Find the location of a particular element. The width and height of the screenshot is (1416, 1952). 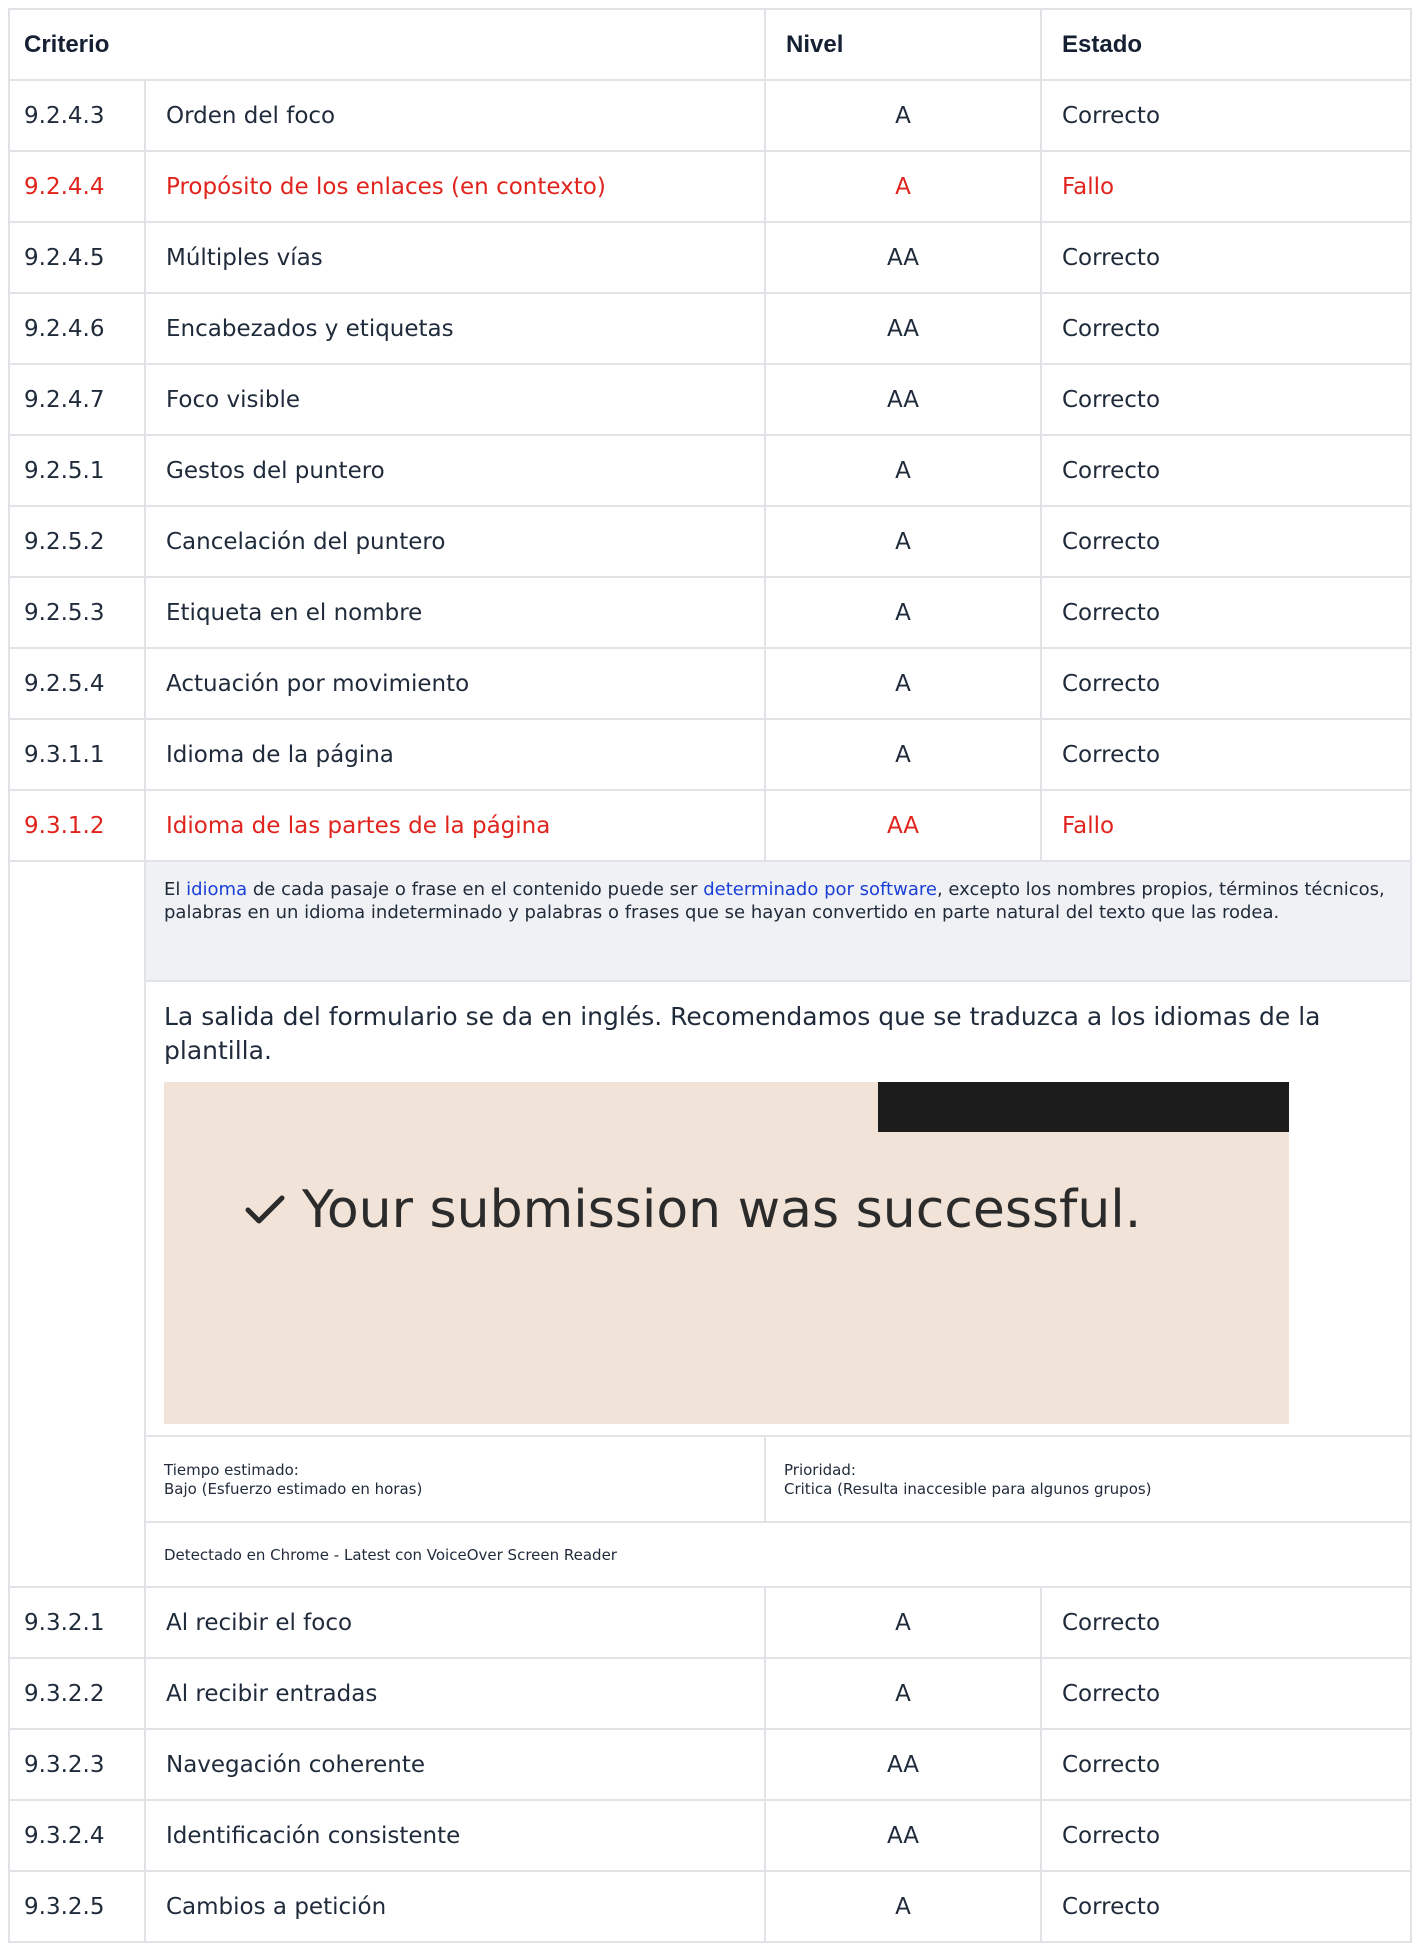

priority-label: Prioridad: is located at coordinates (820, 1470).